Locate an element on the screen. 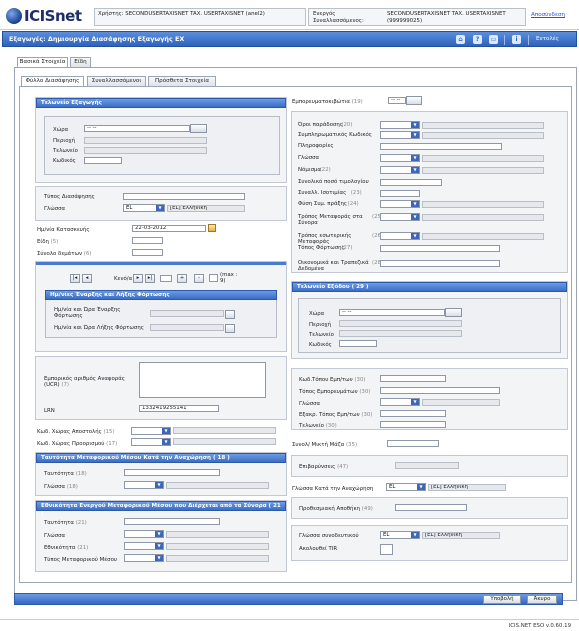 This screenshot has height=631, width=579. page-input is located at coordinates (166, 278).